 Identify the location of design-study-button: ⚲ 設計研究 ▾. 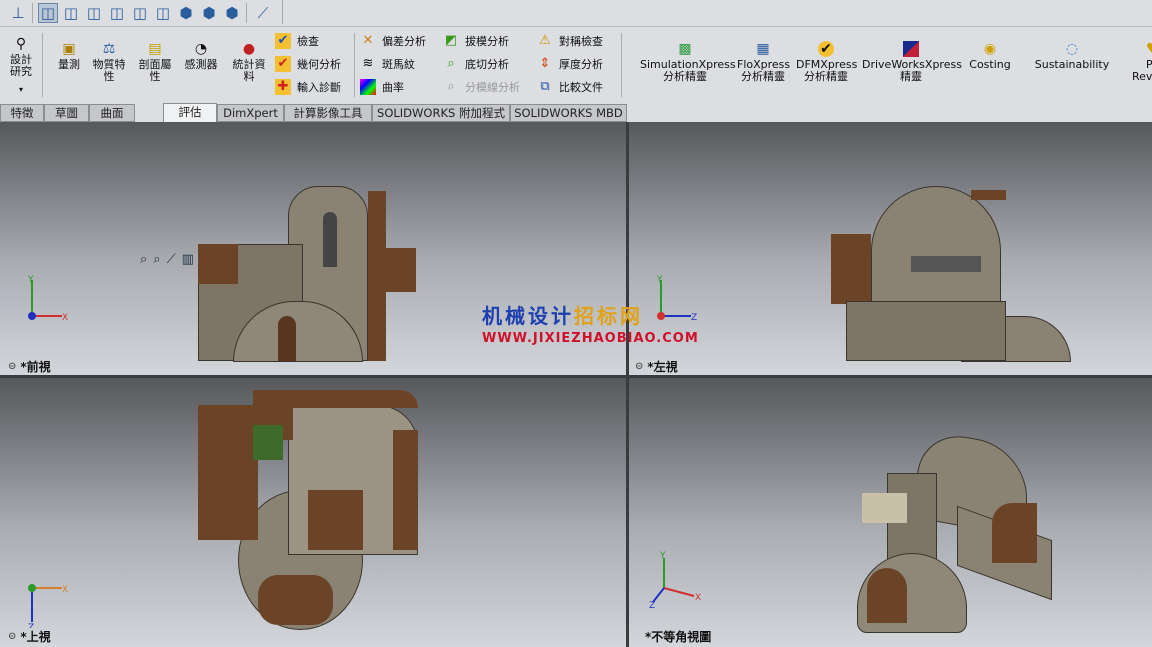
(21, 66).